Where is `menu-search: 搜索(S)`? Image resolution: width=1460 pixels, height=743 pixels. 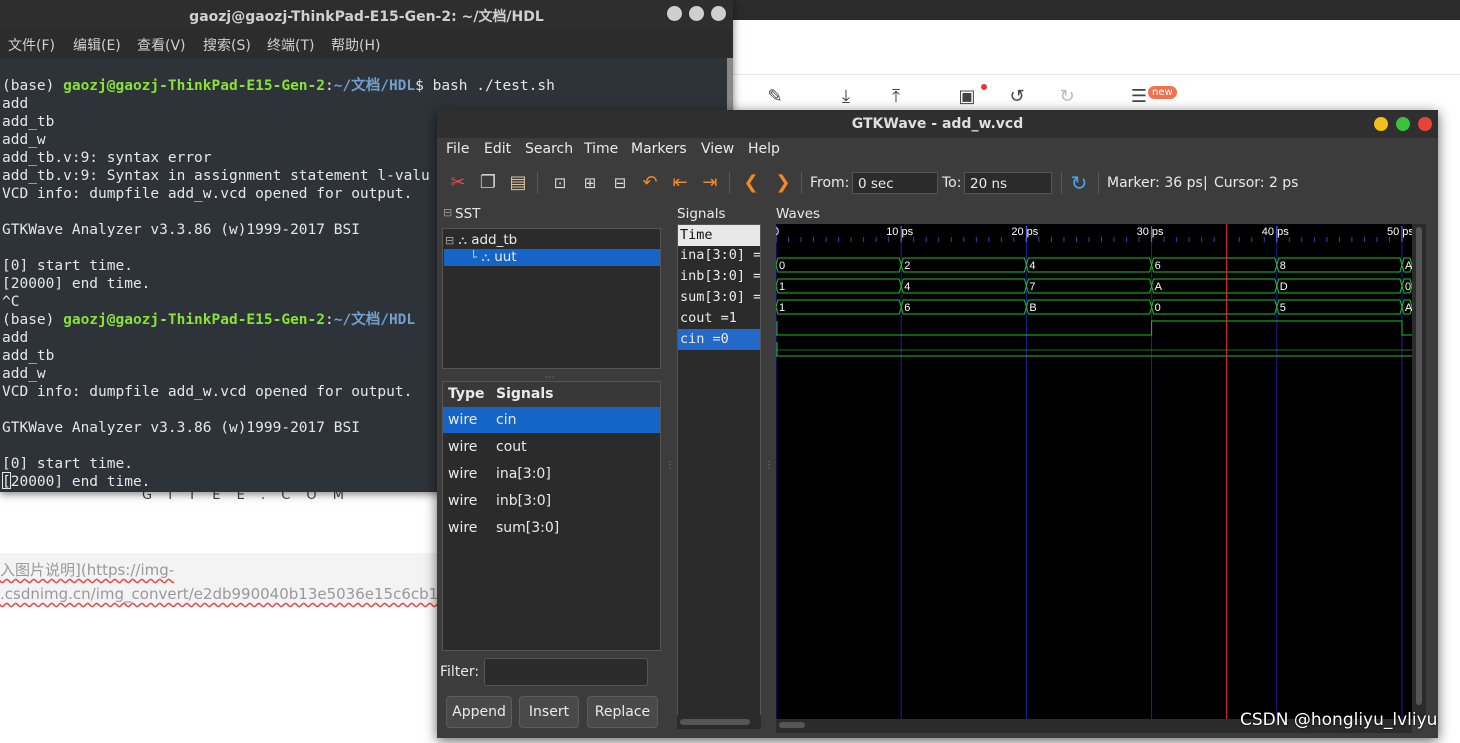 menu-search: 搜索(S) is located at coordinates (227, 45).